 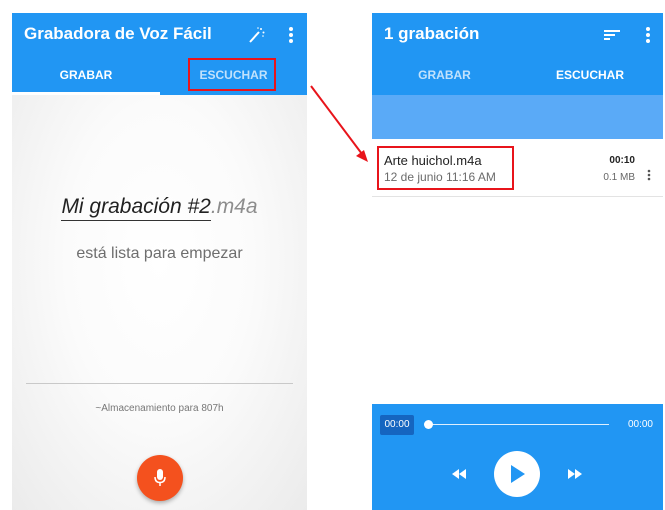 What do you see at coordinates (256, 35) in the screenshot?
I see `magic-wand-icon` at bounding box center [256, 35].